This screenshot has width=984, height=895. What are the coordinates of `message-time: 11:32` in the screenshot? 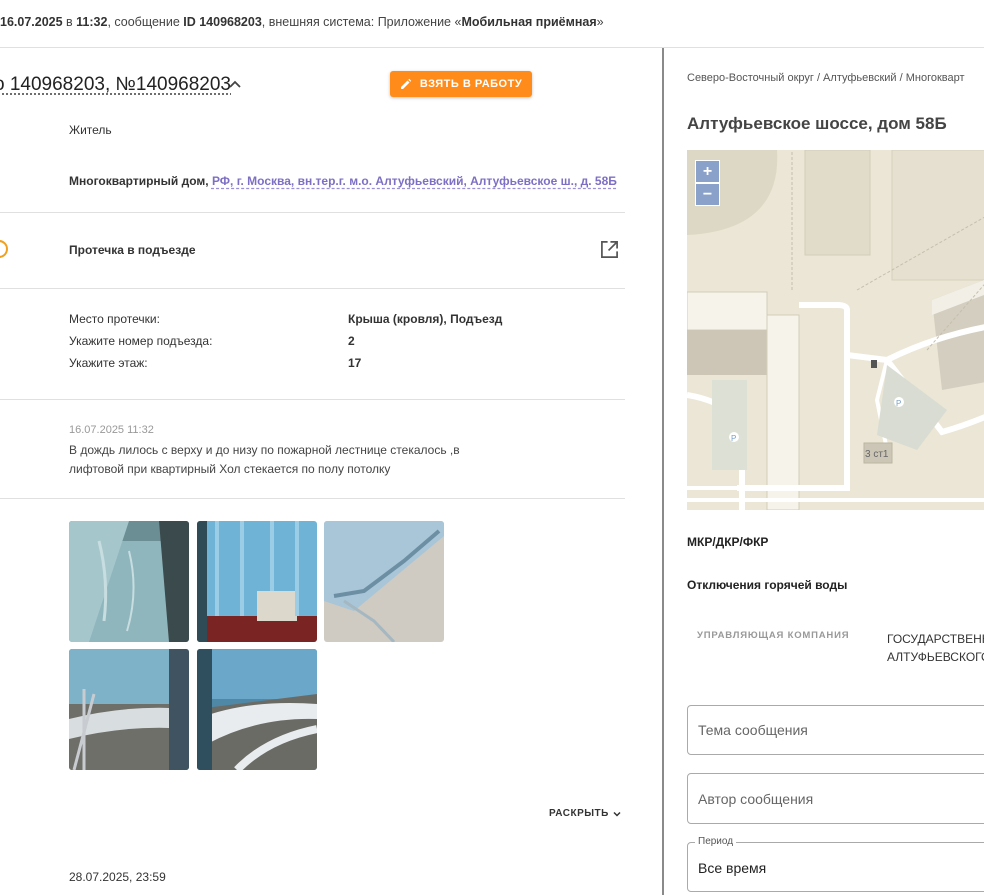 It's located at (92, 22).